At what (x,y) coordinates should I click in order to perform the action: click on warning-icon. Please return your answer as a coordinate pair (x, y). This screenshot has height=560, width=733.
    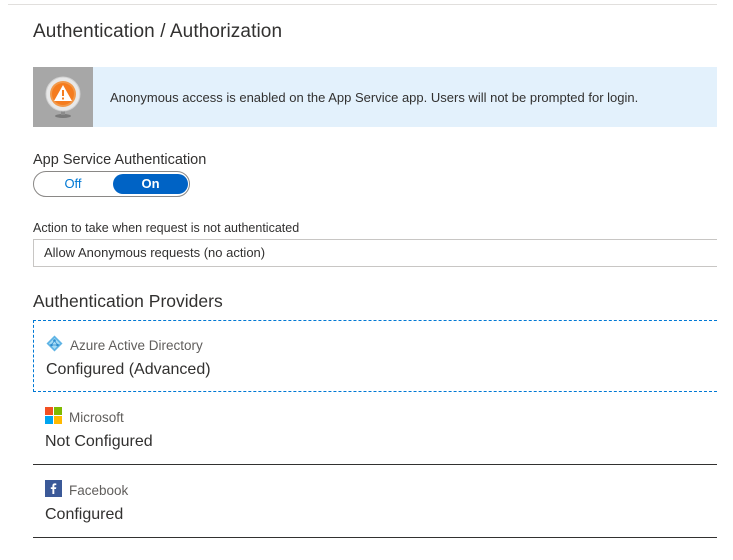
    Looking at the image, I should click on (63, 97).